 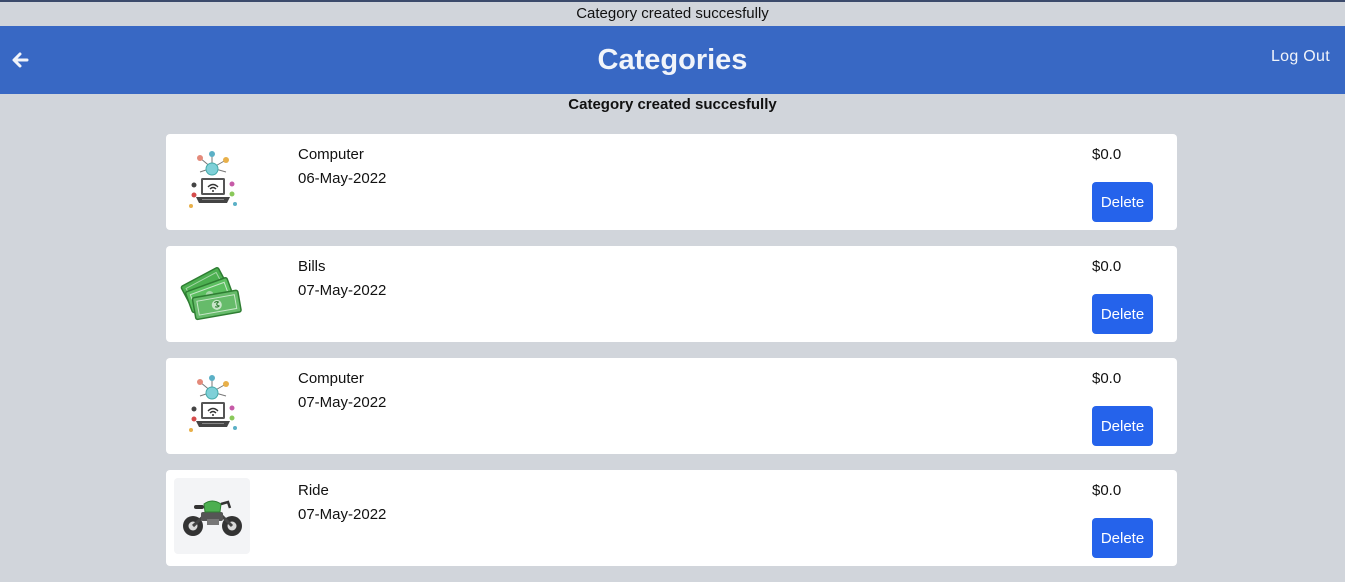 What do you see at coordinates (671, 294) in the screenshot?
I see `category-card: Bills 07-May-2022 $0.0 Delete` at bounding box center [671, 294].